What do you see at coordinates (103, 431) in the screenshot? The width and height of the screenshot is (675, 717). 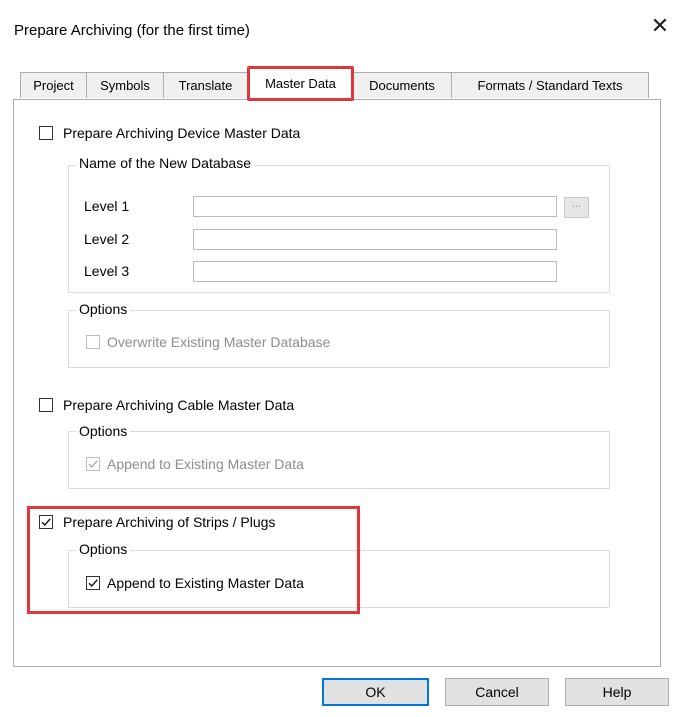 I see `cable-options-title: Options` at bounding box center [103, 431].